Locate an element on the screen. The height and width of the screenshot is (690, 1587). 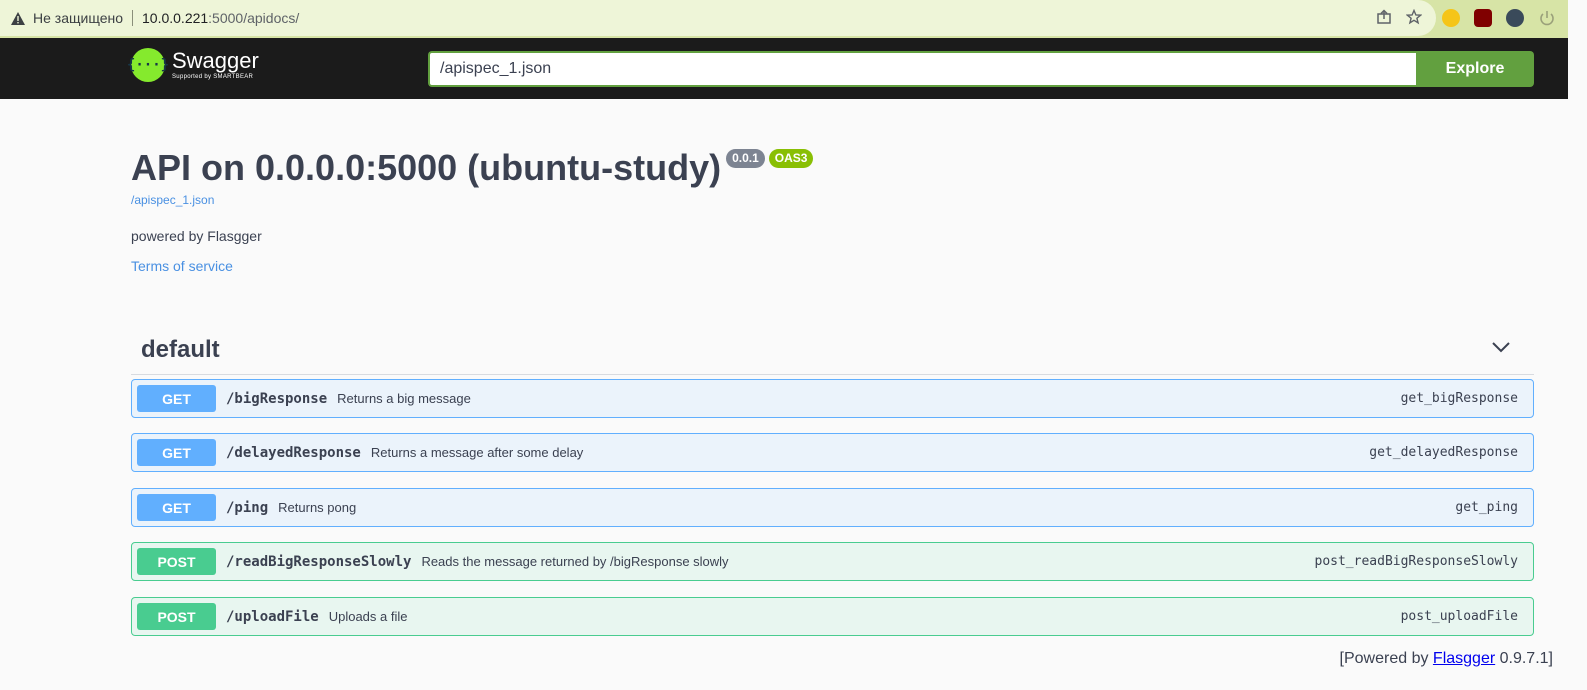
operation-id: get_bigResponse is located at coordinates (1459, 398).